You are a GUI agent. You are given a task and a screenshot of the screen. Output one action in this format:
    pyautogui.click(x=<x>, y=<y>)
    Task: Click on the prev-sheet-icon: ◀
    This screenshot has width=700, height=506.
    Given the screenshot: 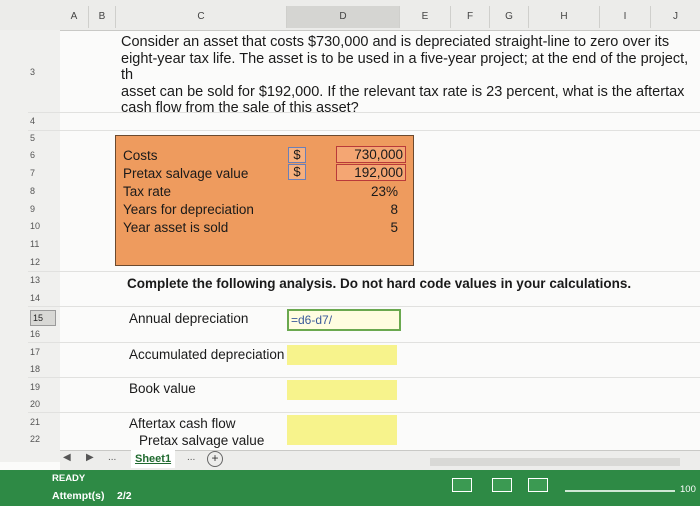 What is the action you would take?
    pyautogui.click(x=67, y=457)
    